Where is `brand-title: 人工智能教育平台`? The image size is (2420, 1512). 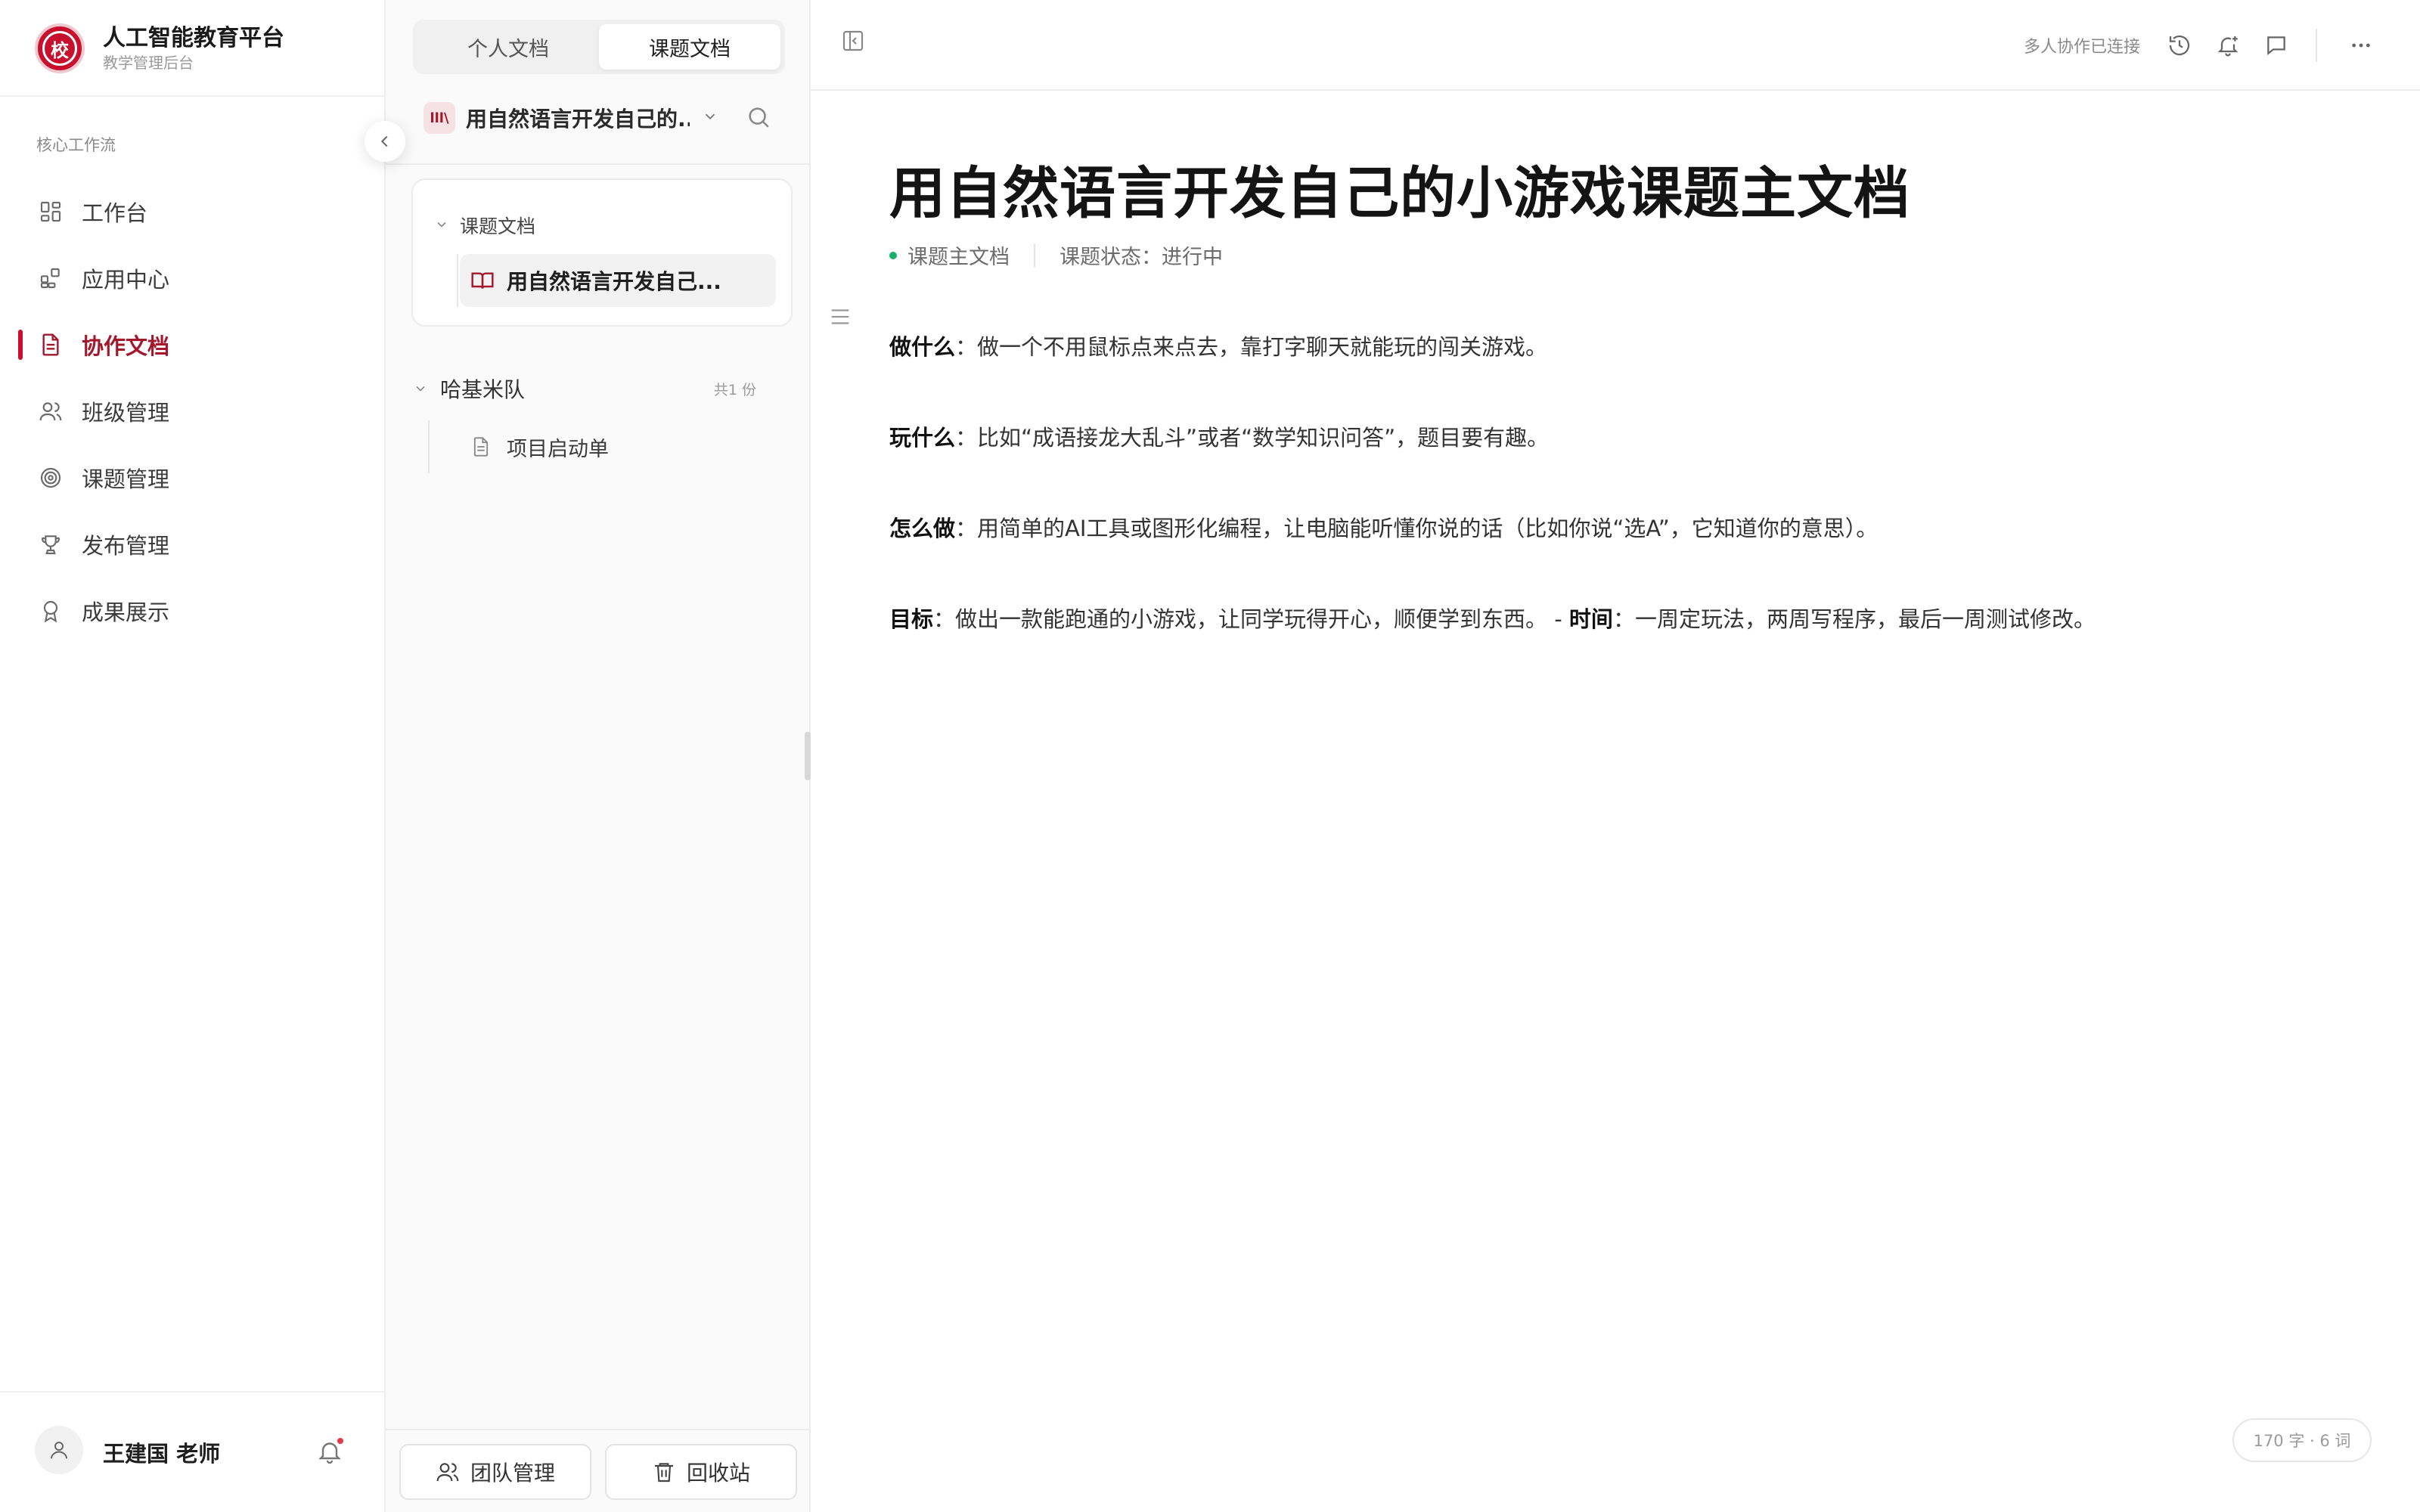
brand-title: 人工智能教育平台 is located at coordinates (193, 38).